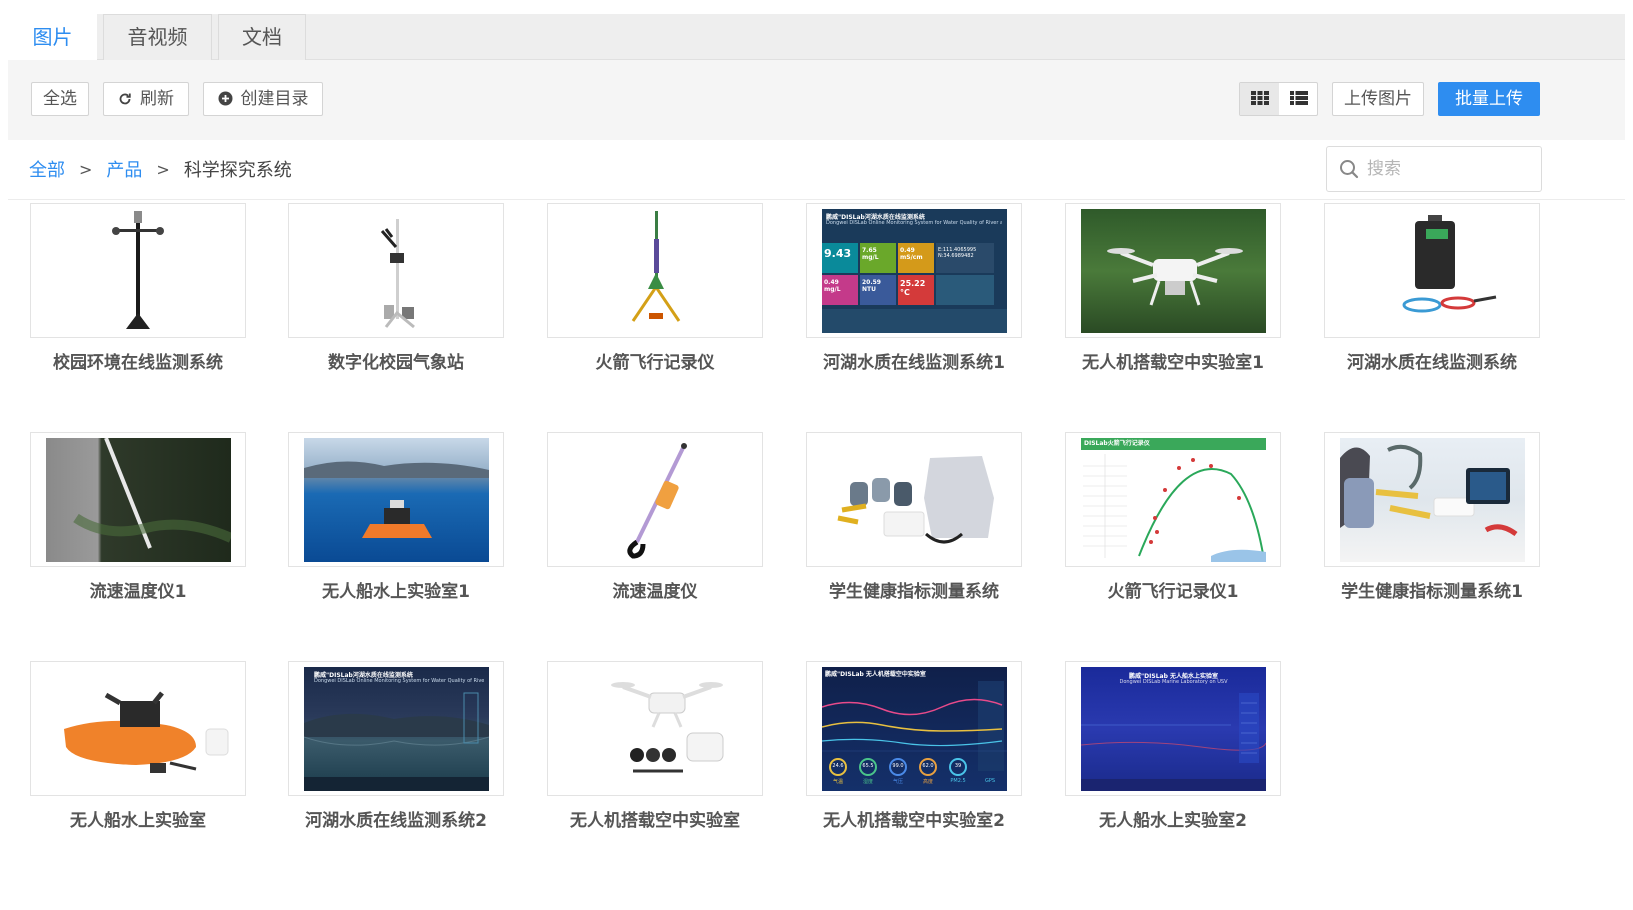 The width and height of the screenshot is (1633, 910). I want to click on dashboard-footer, so click(914, 321).